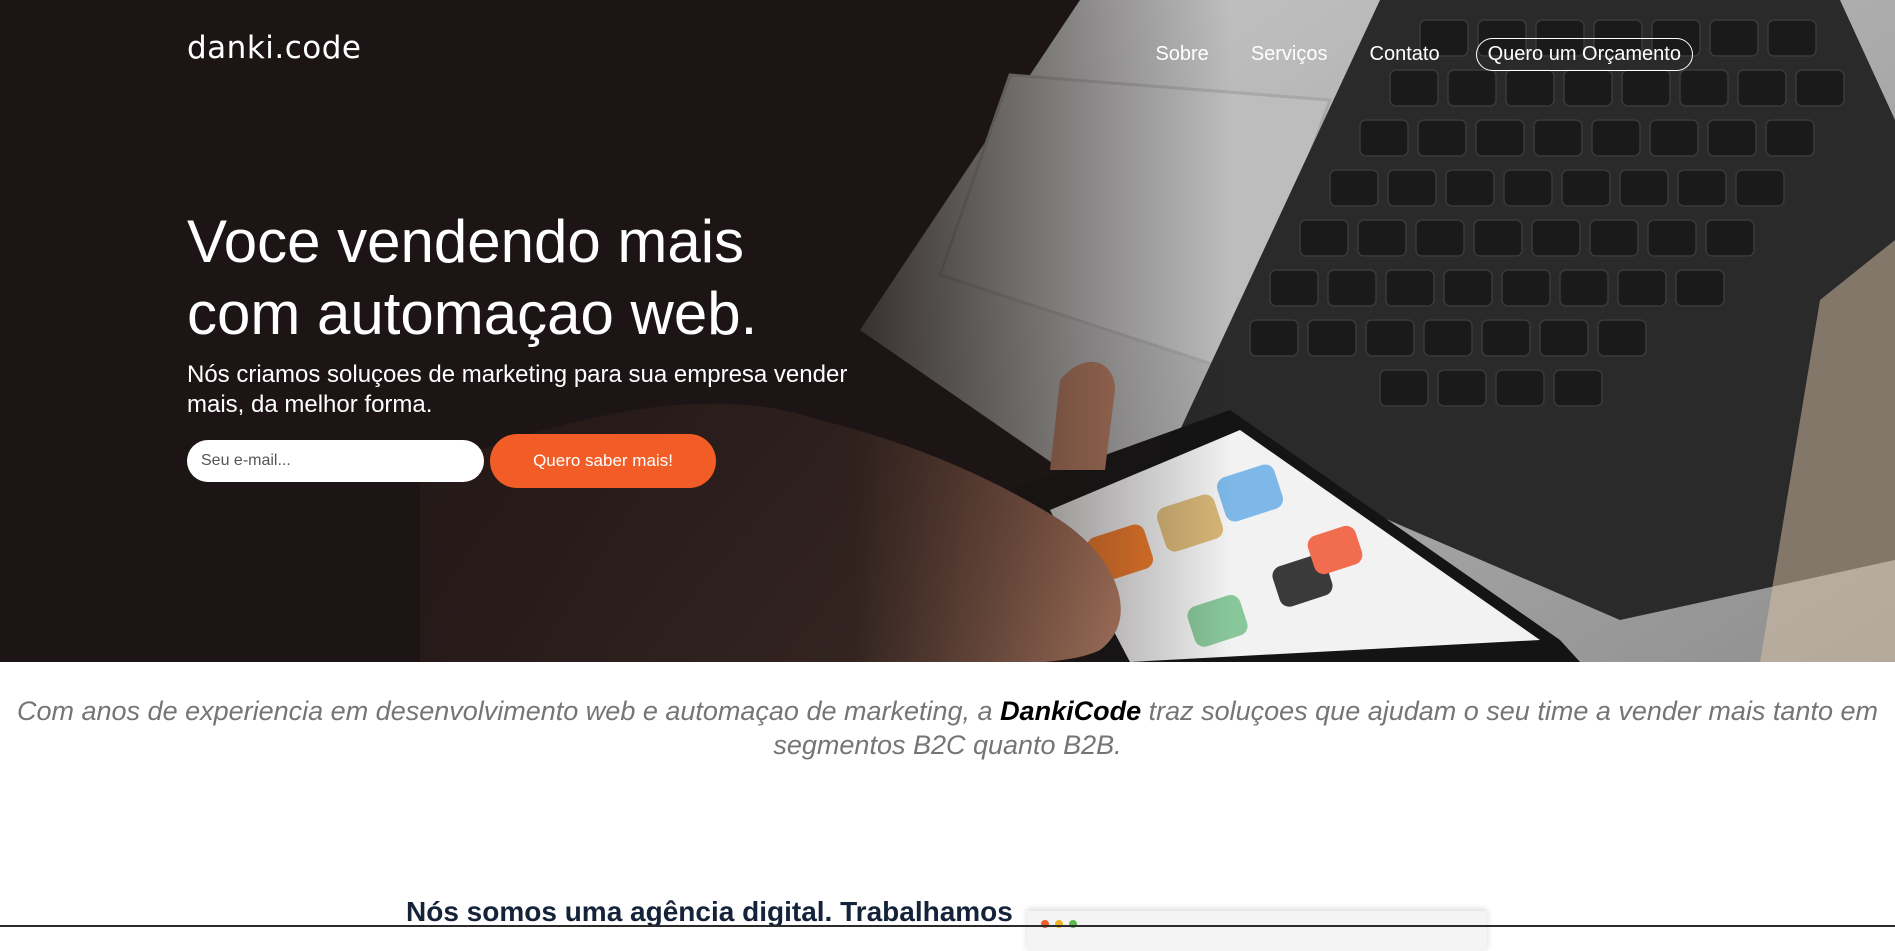 The image size is (1895, 951). Describe the element at coordinates (603, 461) in the screenshot. I see `submit-button: Quero saber mais!` at that location.